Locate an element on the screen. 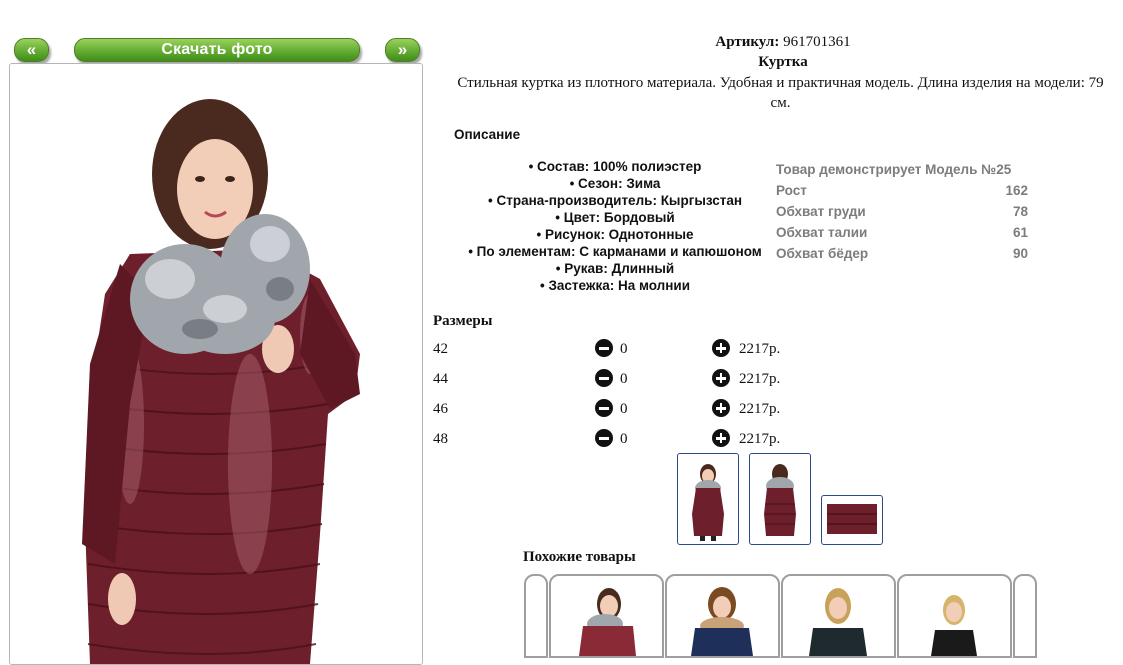  attribute-item: • Сезон: Зима is located at coordinates (615, 183).